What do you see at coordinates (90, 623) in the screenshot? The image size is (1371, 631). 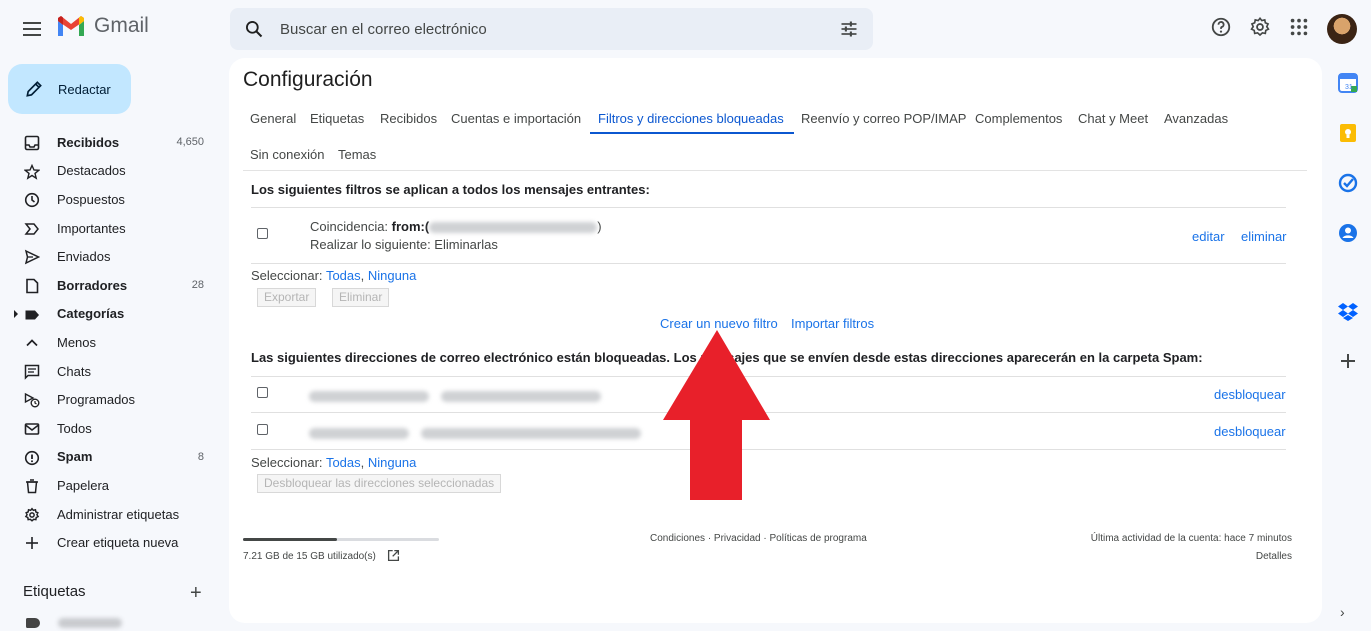 I see `redacted-label` at bounding box center [90, 623].